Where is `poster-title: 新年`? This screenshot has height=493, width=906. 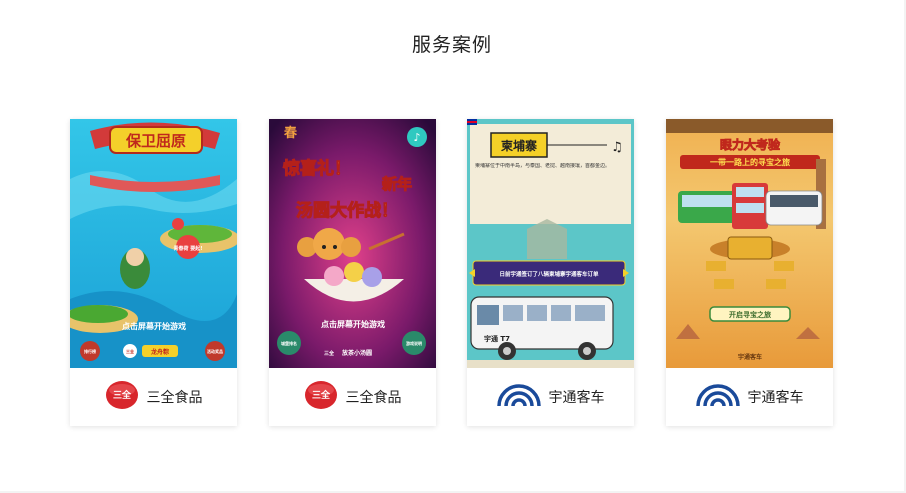 poster-title: 新年 is located at coordinates (397, 184).